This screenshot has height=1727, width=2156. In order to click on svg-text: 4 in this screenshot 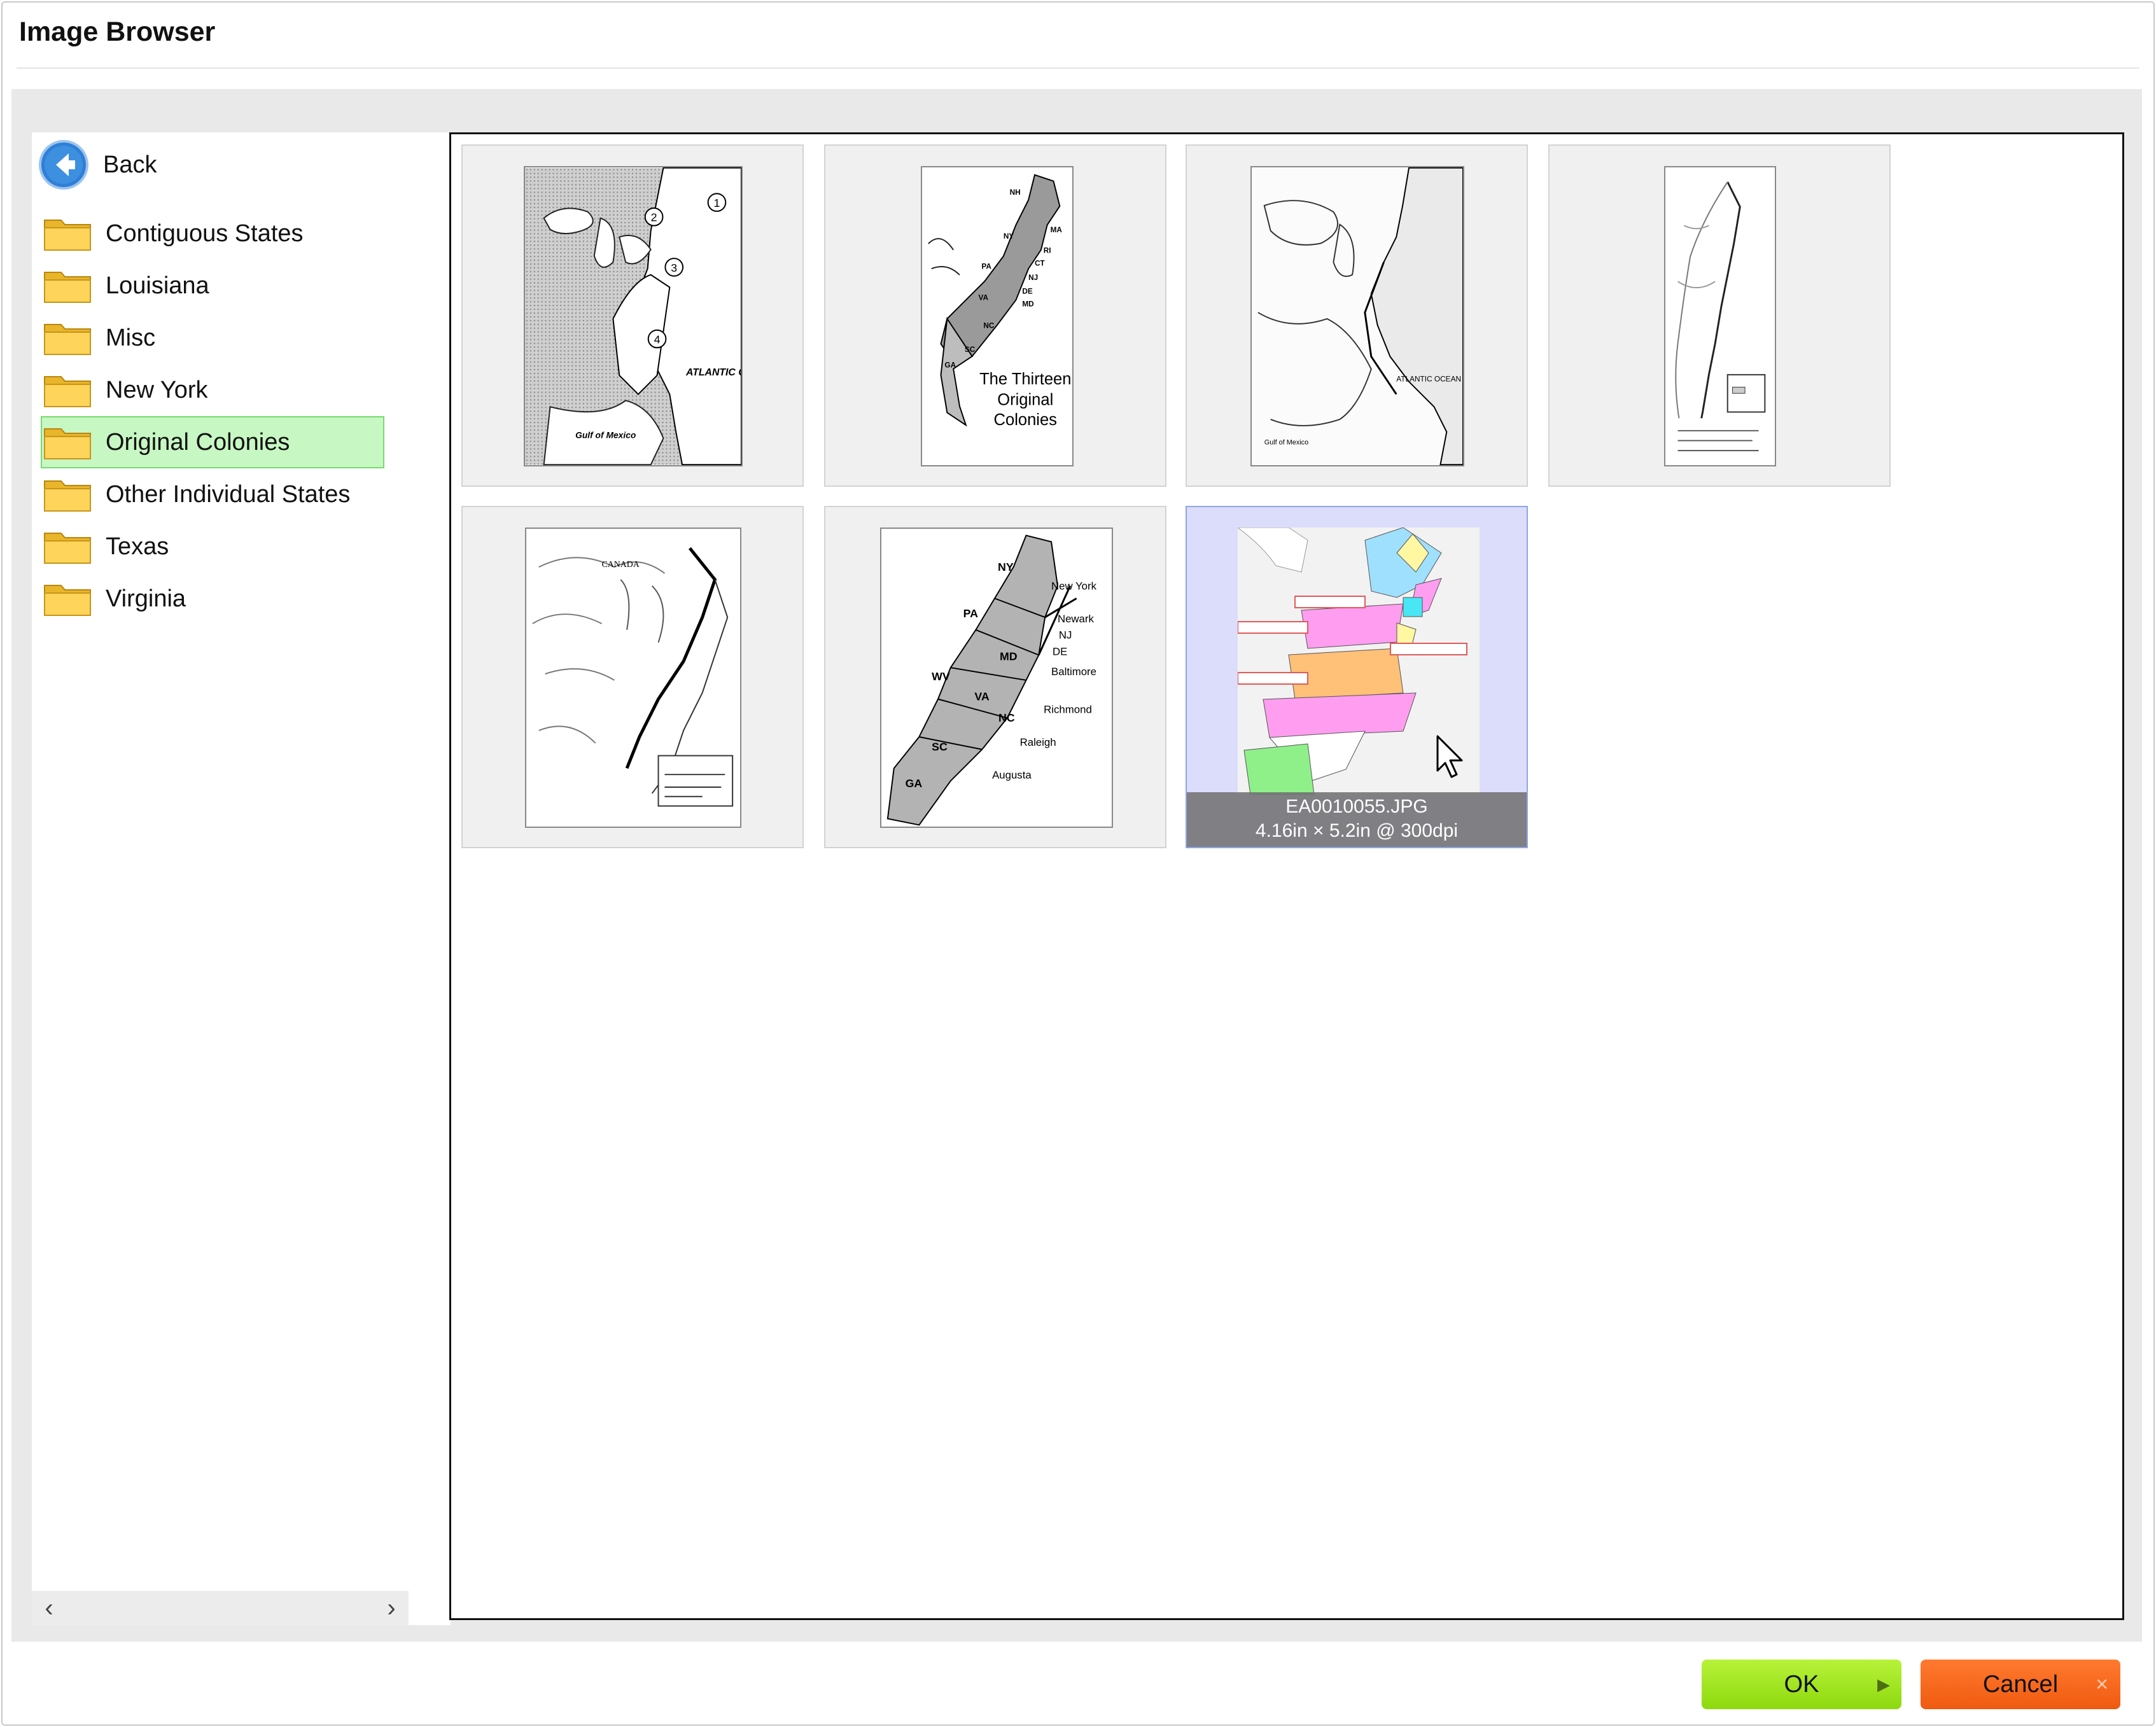, I will do `click(657, 339)`.